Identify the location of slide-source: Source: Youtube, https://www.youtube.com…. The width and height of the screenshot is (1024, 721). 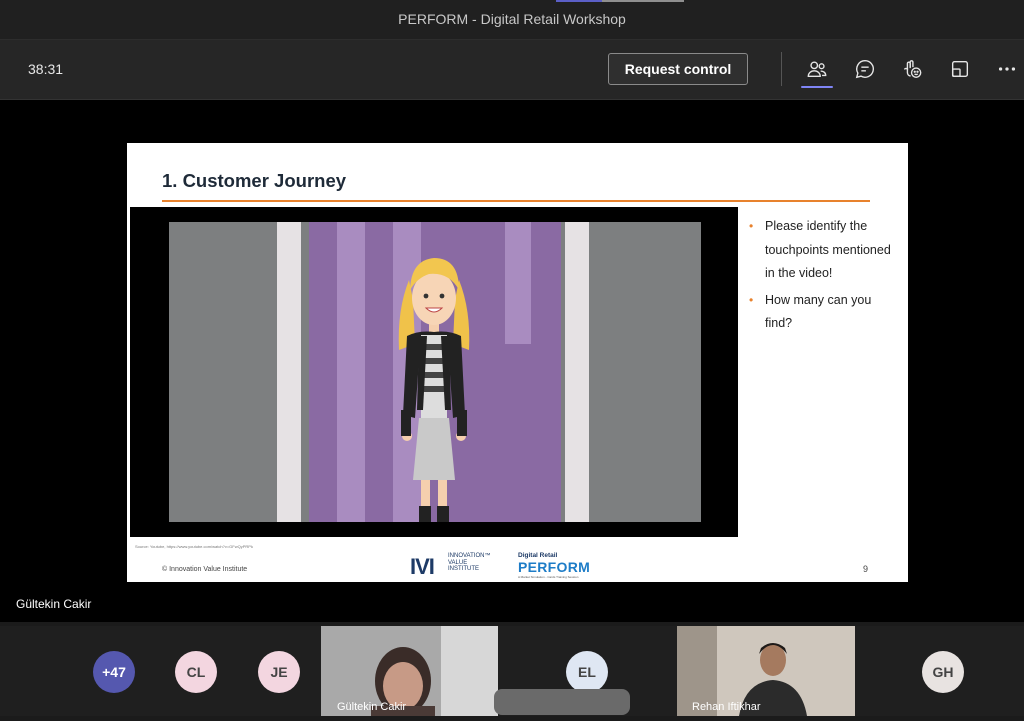
(194, 546).